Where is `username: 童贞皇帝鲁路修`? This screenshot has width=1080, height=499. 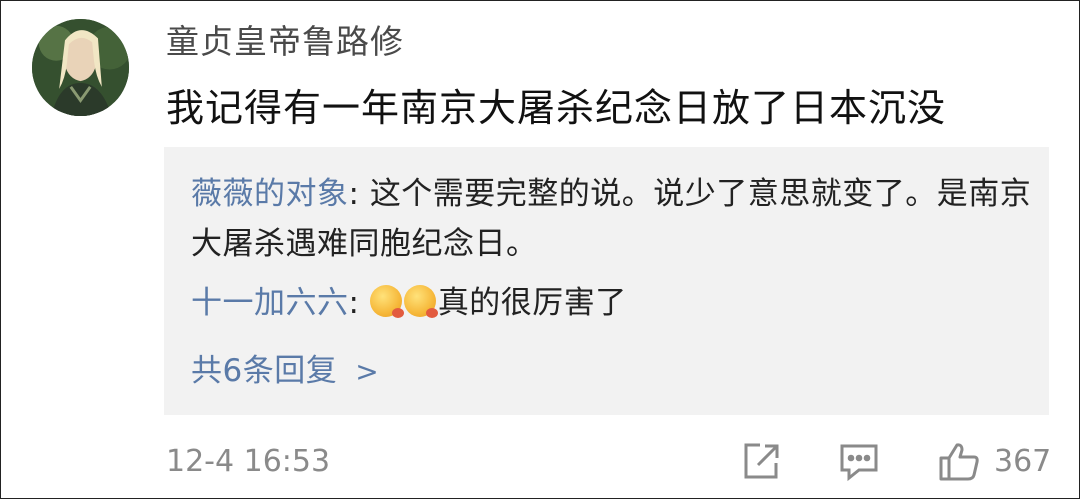
username: 童贞皇帝鲁路修 is located at coordinates (285, 39).